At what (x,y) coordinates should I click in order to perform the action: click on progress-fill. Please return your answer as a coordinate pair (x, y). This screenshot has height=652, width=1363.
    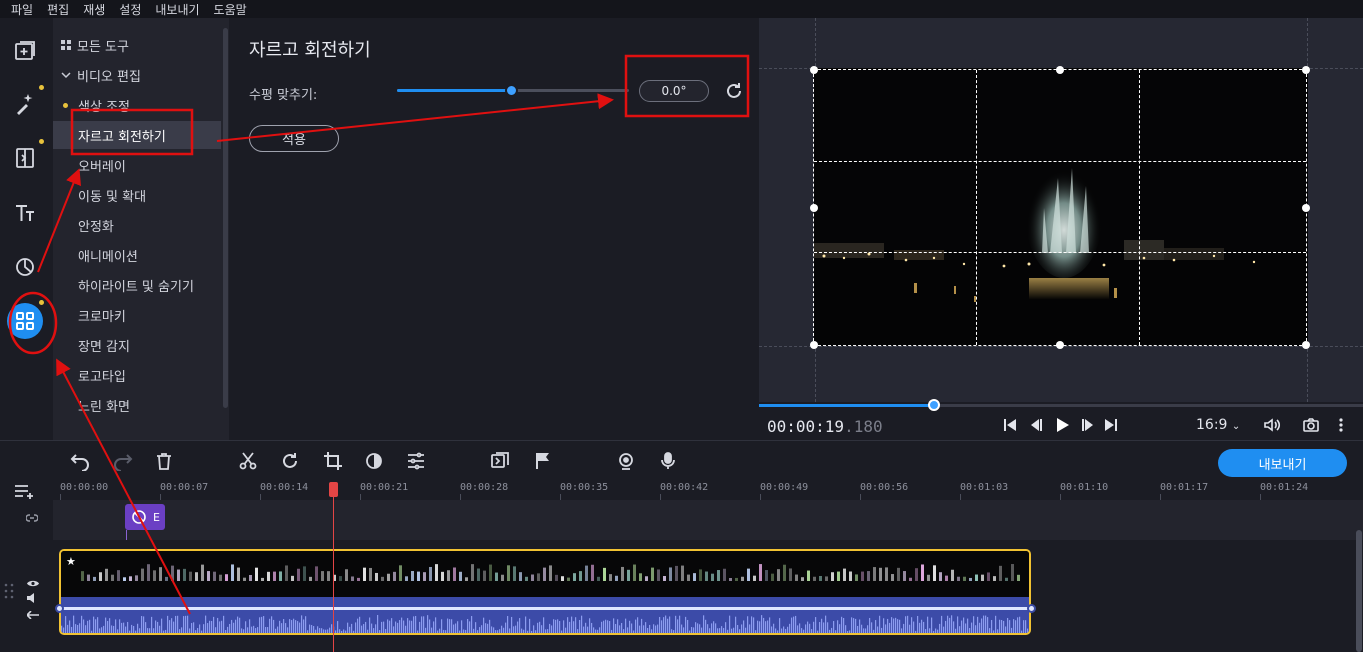
    Looking at the image, I should click on (847, 405).